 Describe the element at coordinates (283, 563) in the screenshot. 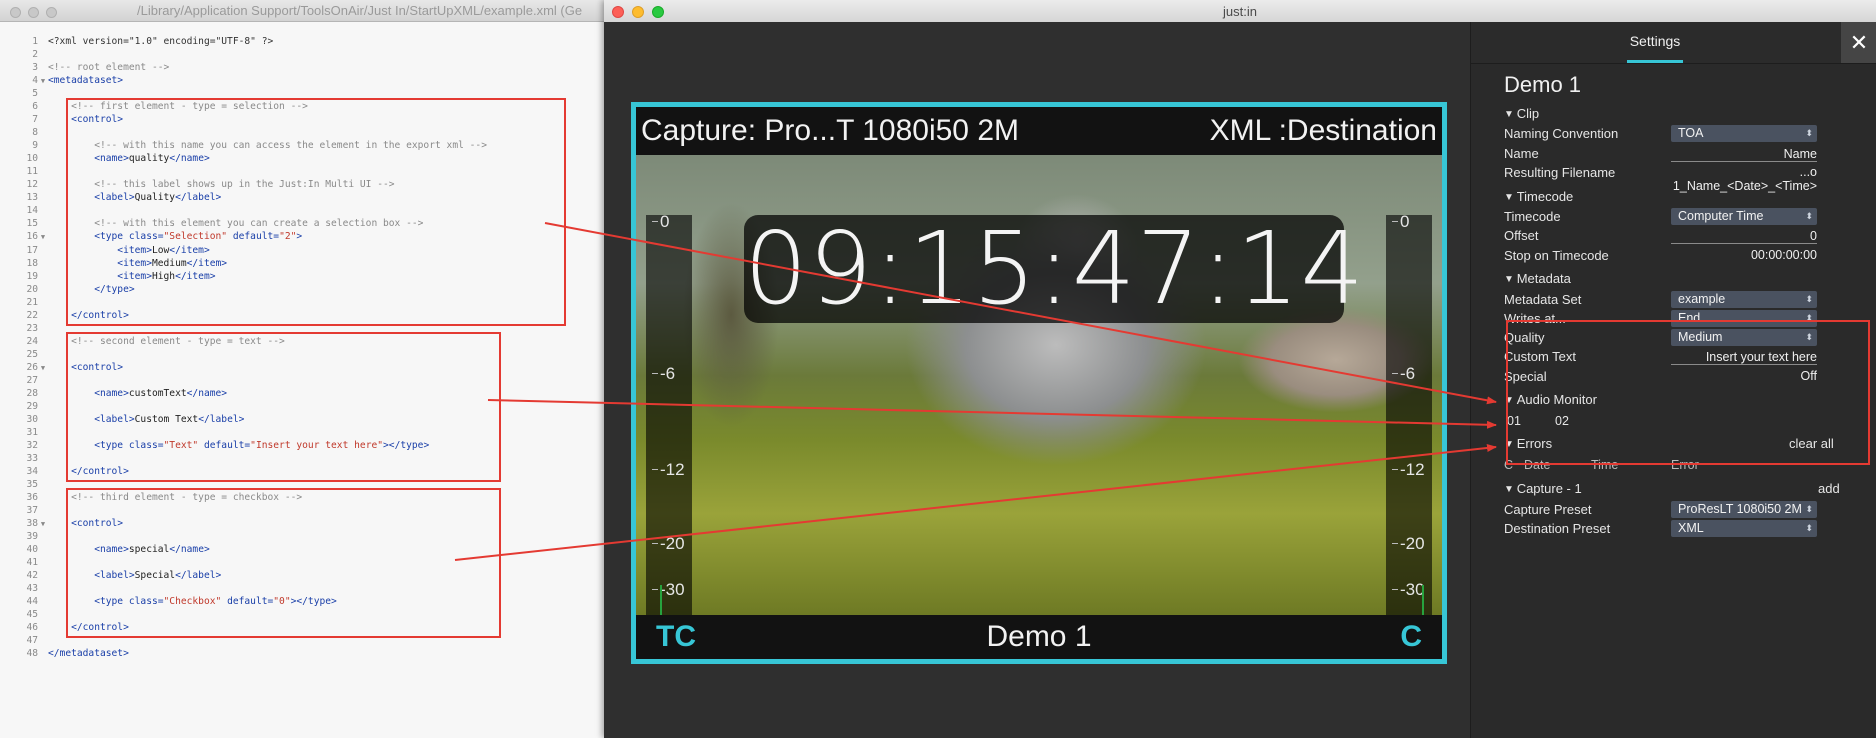

I see `annotation-box-checkbox` at that location.